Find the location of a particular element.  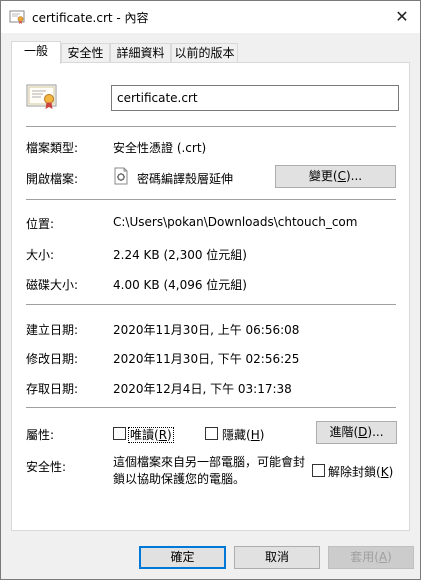

title-bar: certificate.crt - 內容 ✕ is located at coordinates (210, 17).